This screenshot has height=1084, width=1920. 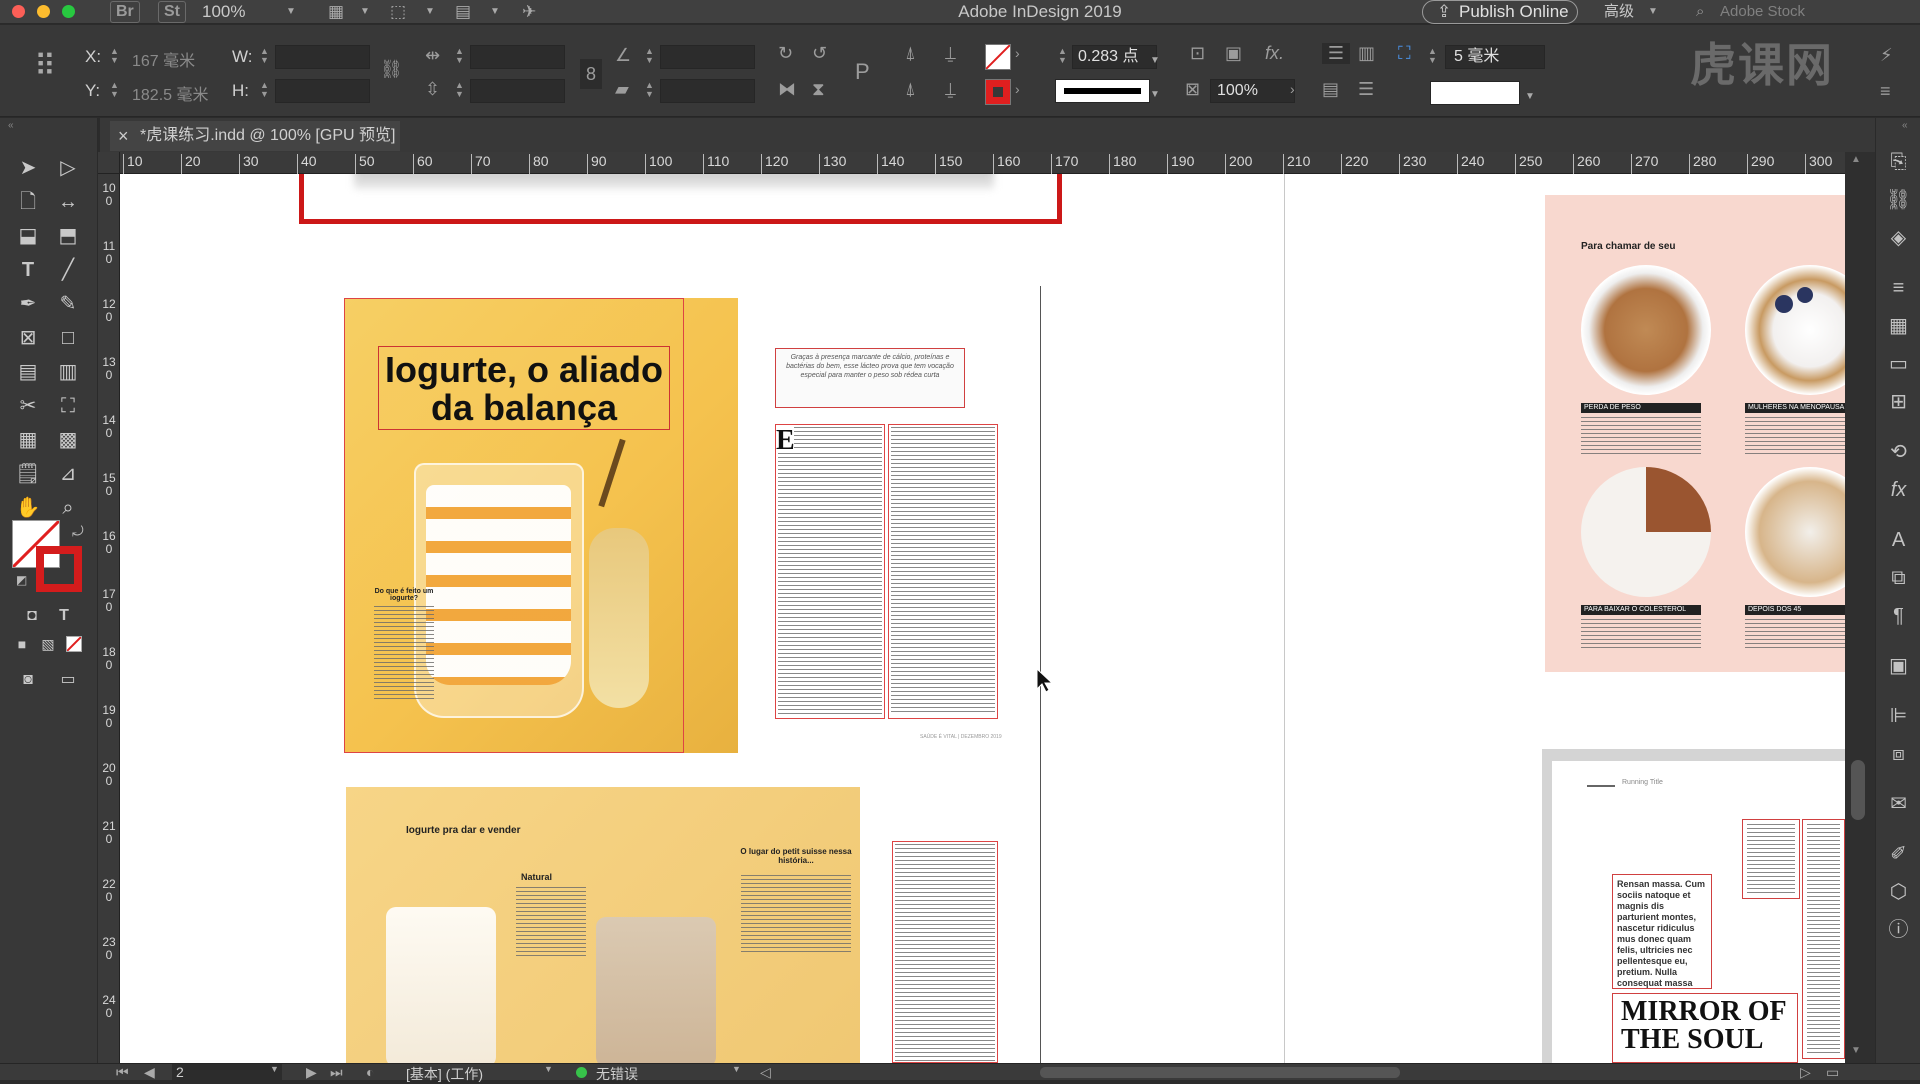 I want to click on zoom-window-button, so click(x=68, y=11).